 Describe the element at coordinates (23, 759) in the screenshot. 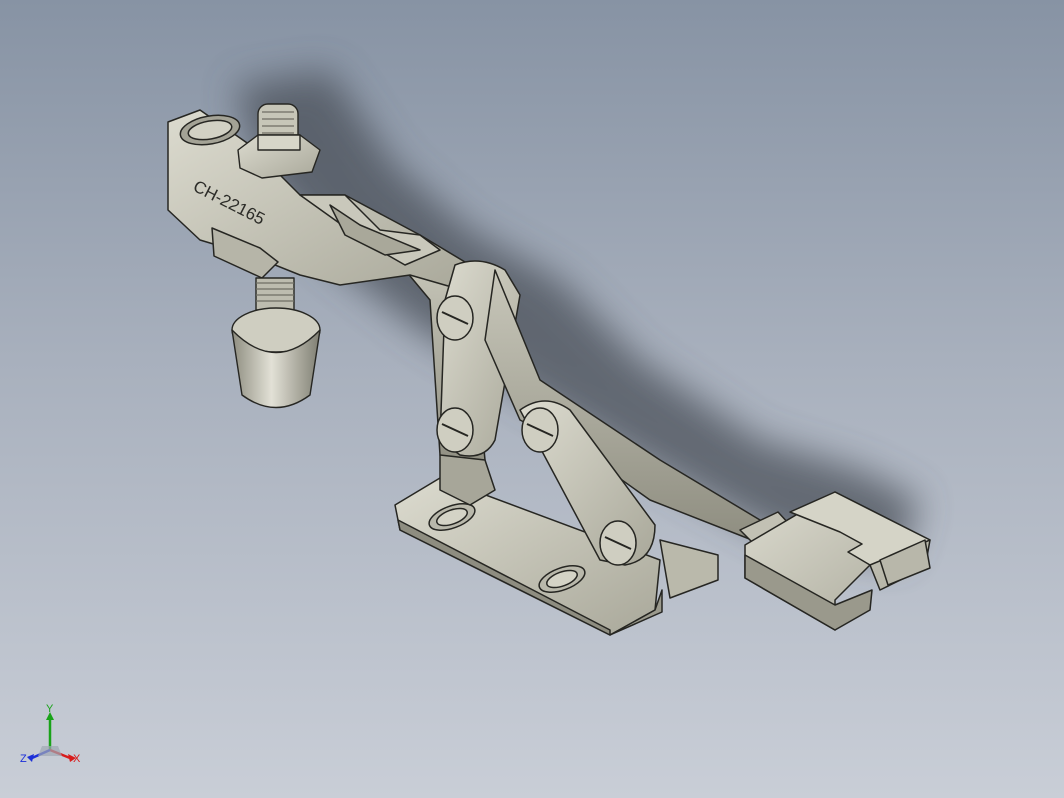

I see `z-axis-label: Z` at that location.